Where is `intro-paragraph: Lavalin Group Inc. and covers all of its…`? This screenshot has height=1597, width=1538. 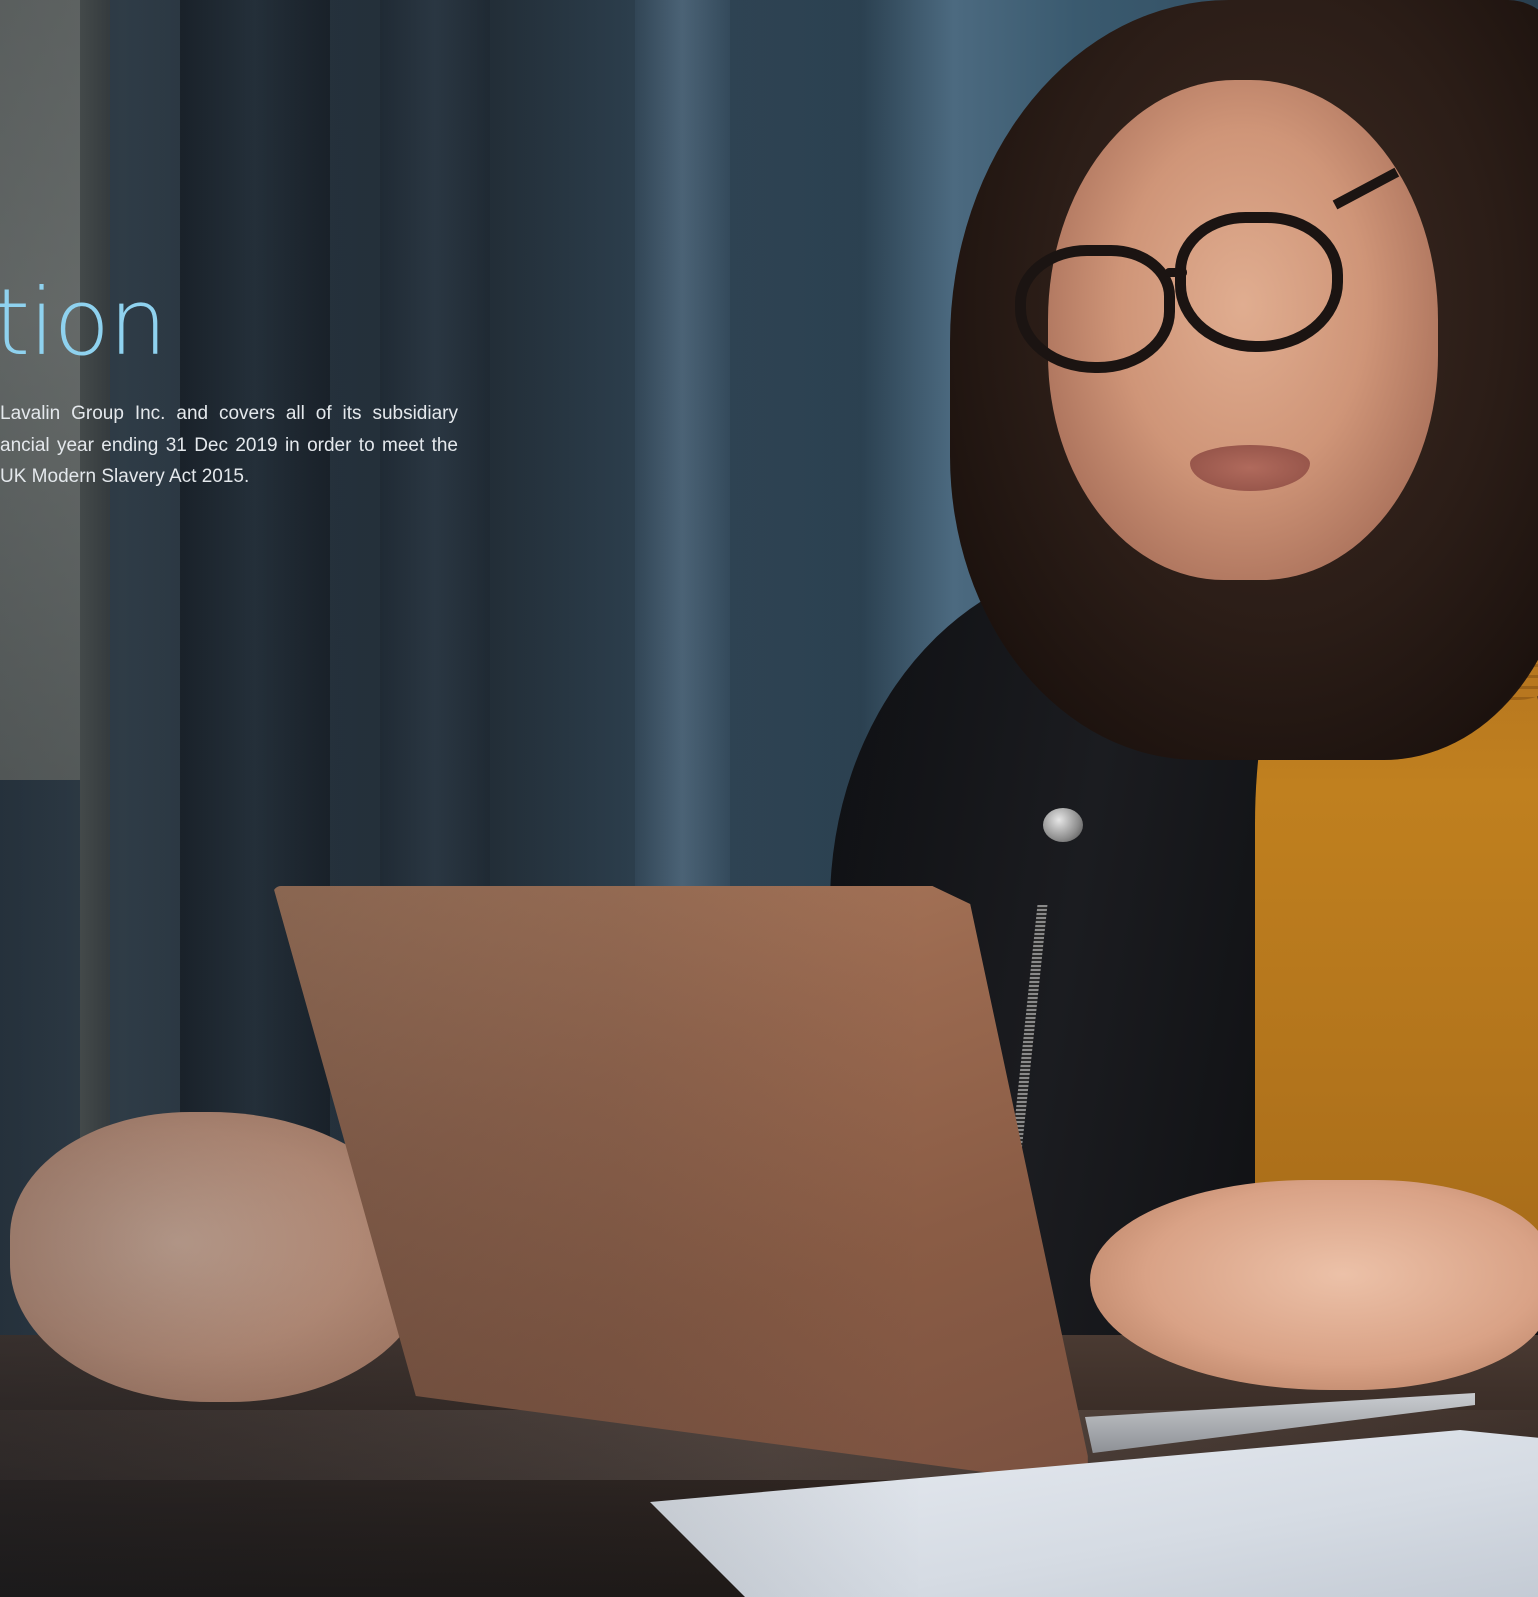 intro-paragraph: Lavalin Group Inc. and covers all of its… is located at coordinates (229, 445).